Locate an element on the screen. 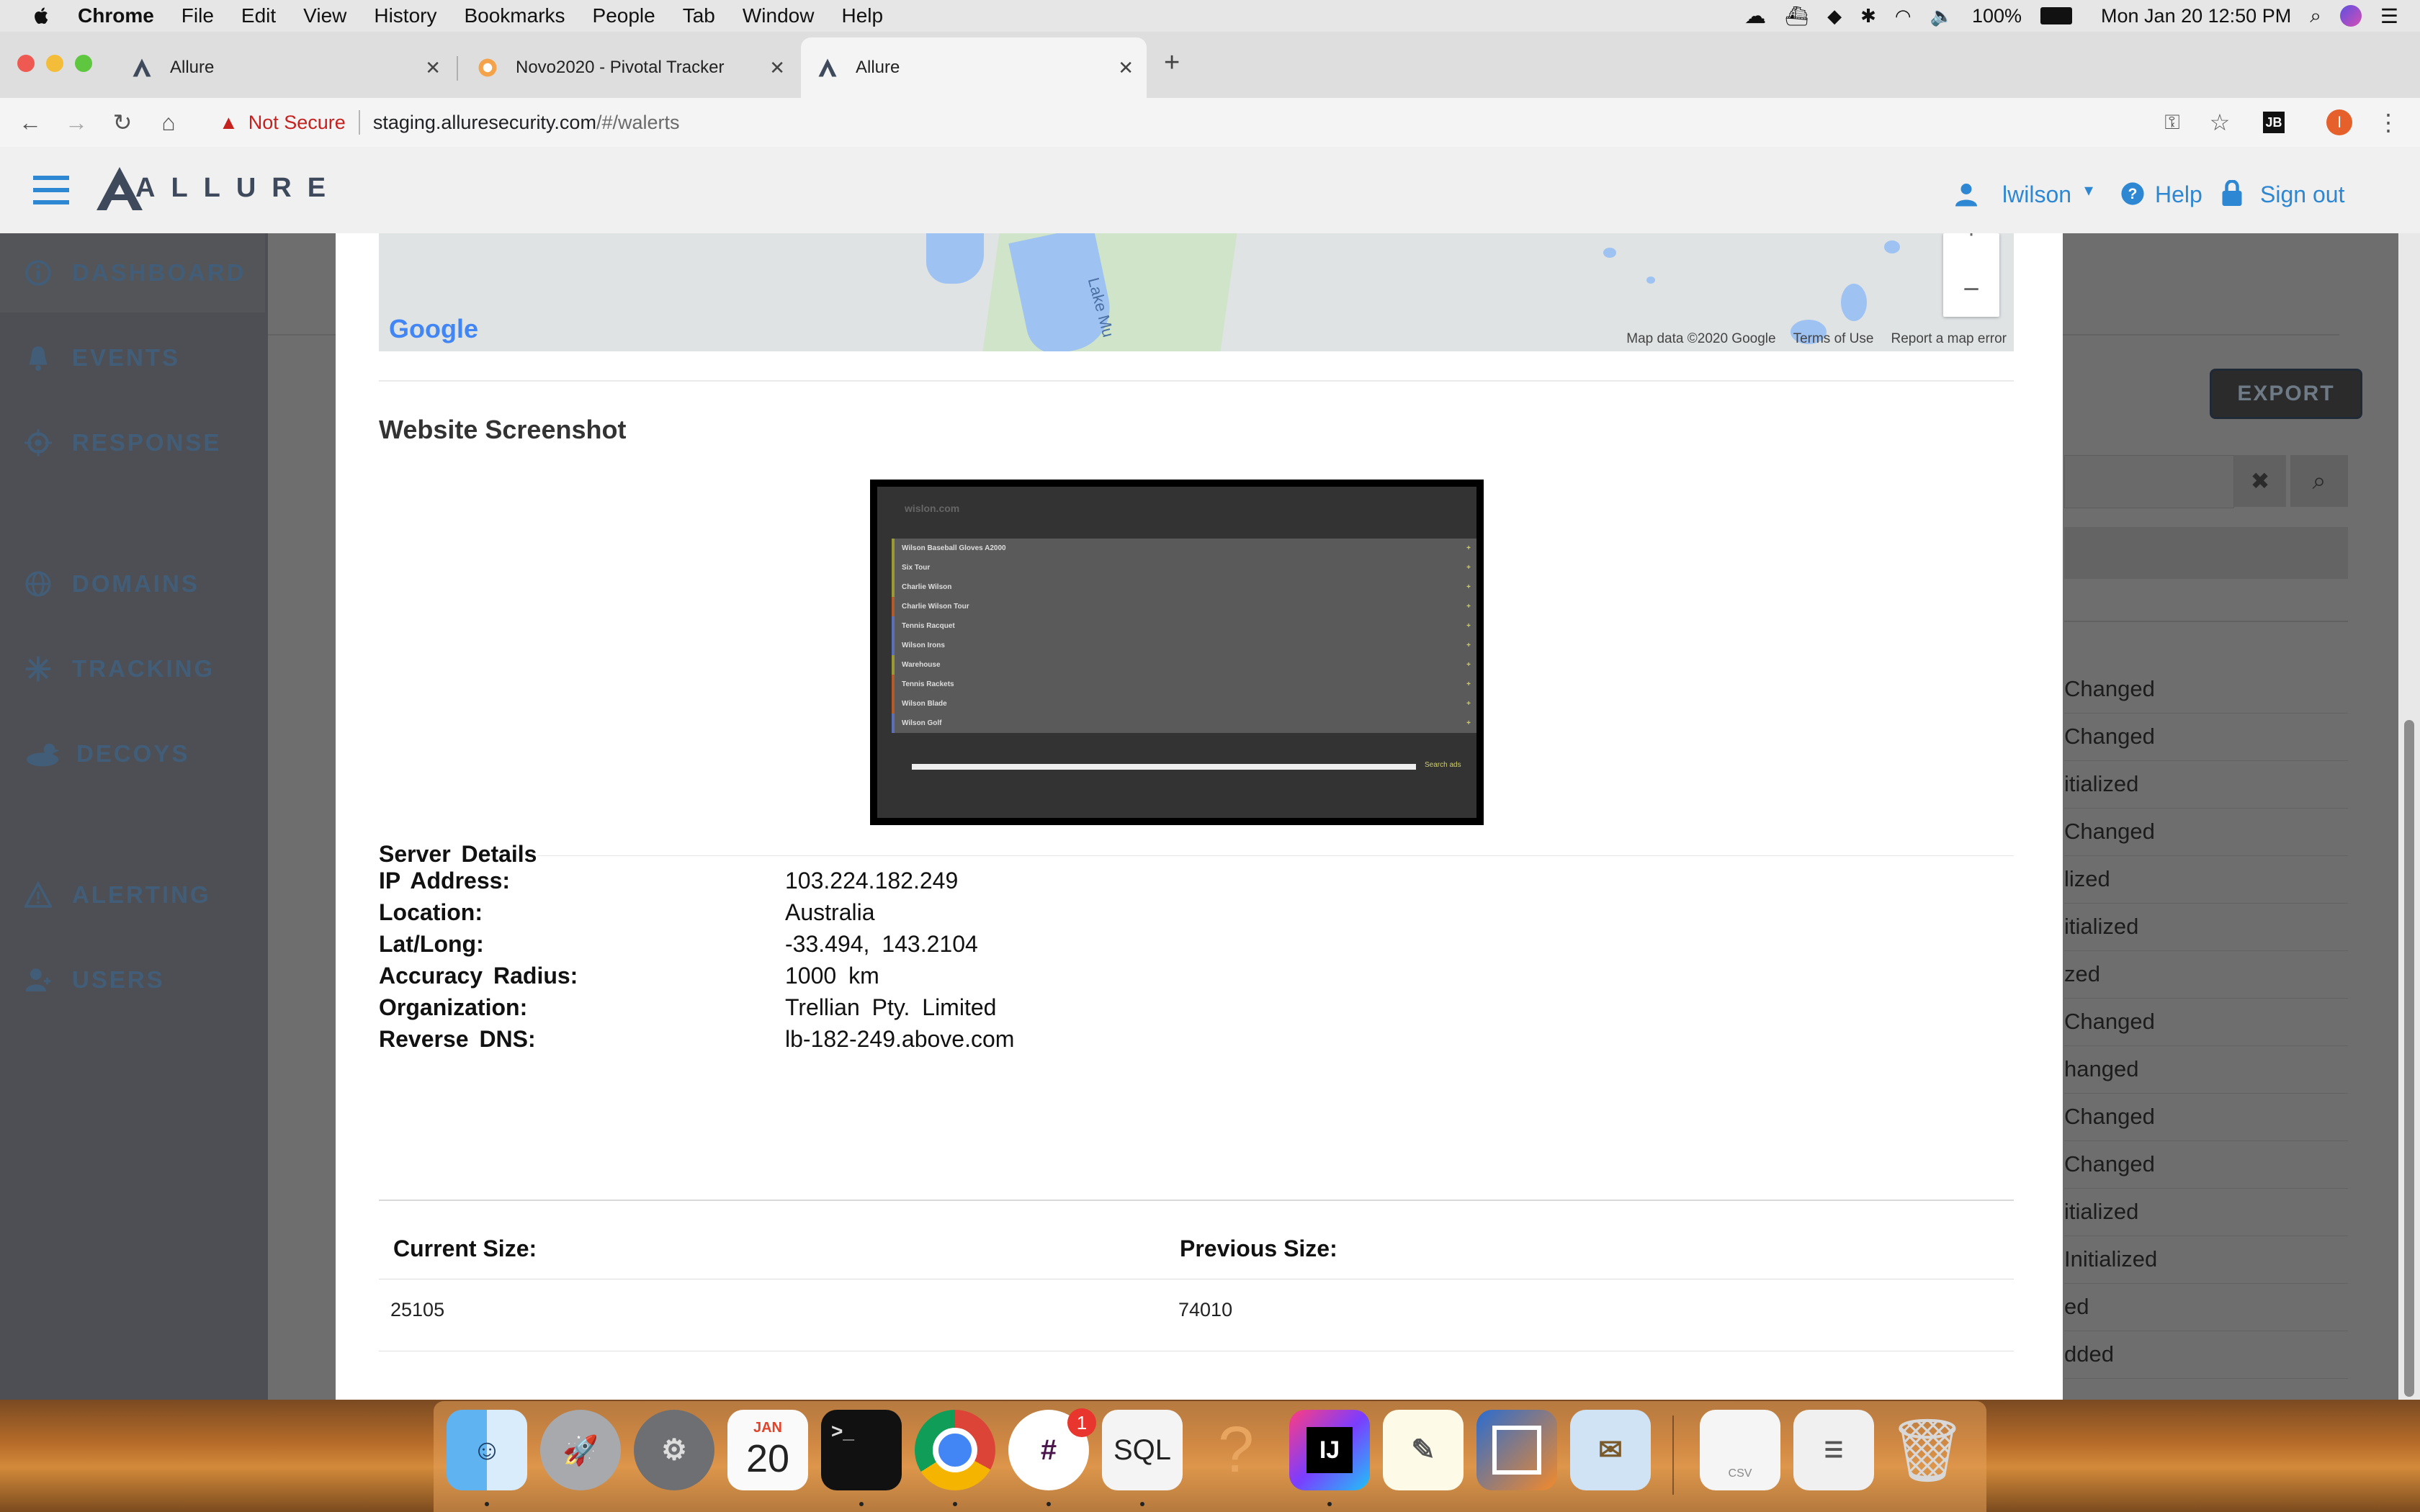 The height and width of the screenshot is (1512, 2420). system-preferences-icon: ⚙ is located at coordinates (674, 1450).